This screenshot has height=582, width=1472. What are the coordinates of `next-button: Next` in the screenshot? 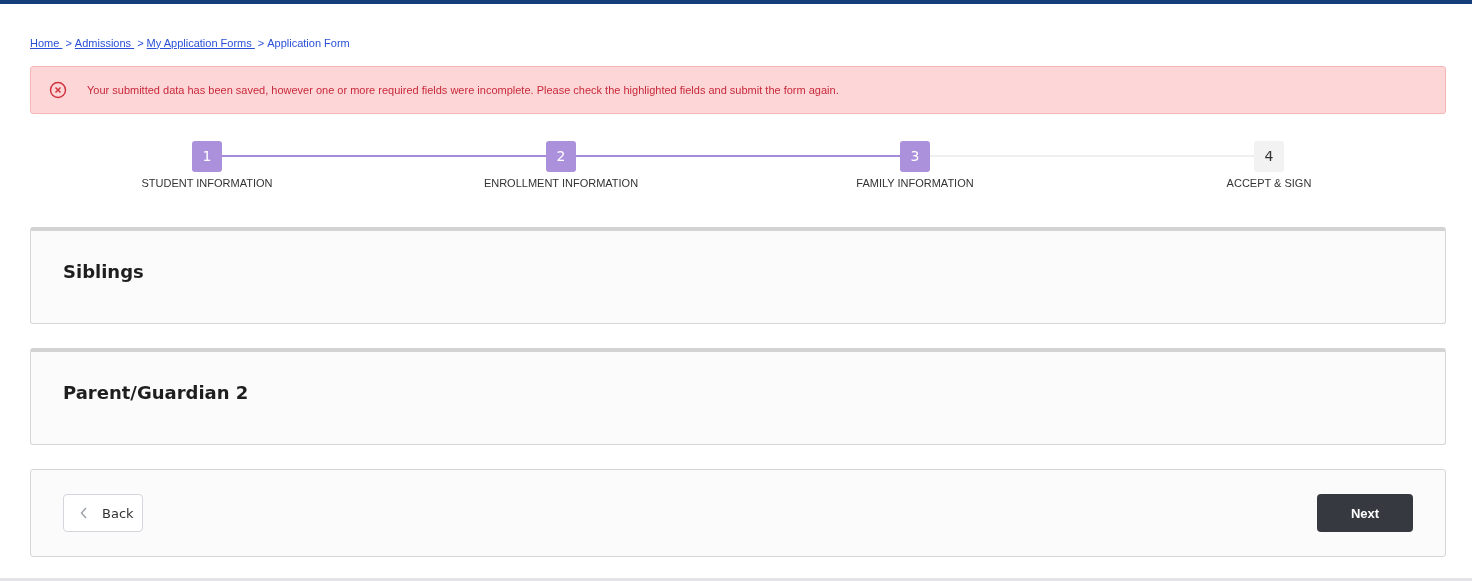 It's located at (1365, 513).